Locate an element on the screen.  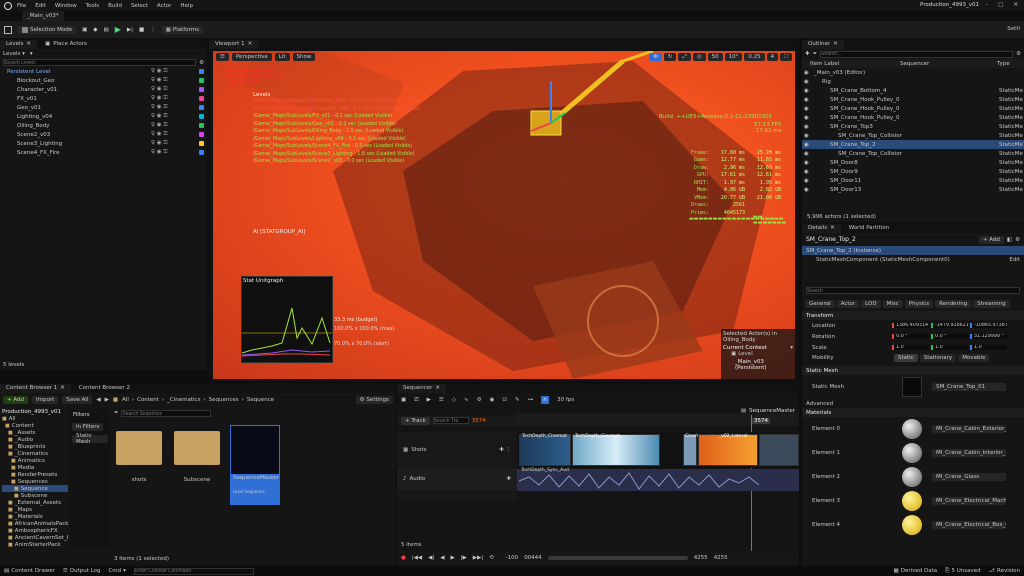
prev-key-button: ◀| is located at coordinates (431, 558).